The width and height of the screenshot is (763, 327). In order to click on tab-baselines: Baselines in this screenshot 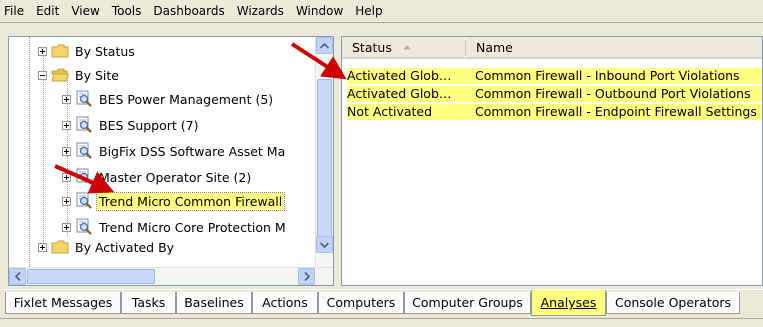, I will do `click(214, 303)`.